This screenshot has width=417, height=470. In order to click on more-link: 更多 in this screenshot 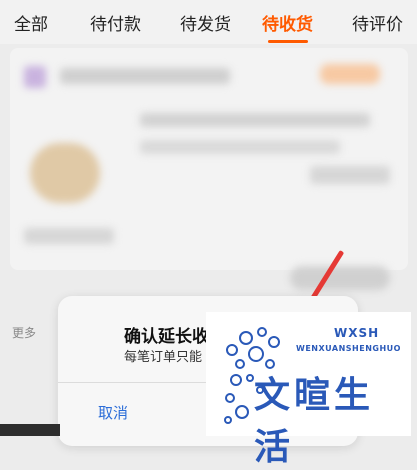, I will do `click(24, 332)`.